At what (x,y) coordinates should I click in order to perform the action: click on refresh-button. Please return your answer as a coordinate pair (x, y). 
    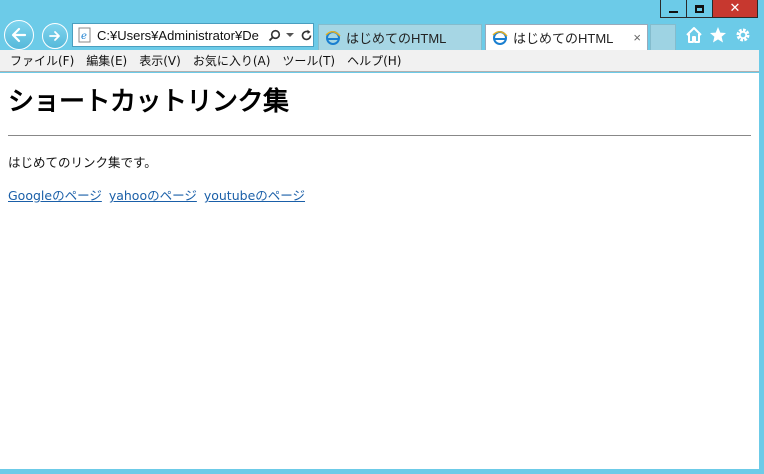
    Looking at the image, I should click on (306, 35).